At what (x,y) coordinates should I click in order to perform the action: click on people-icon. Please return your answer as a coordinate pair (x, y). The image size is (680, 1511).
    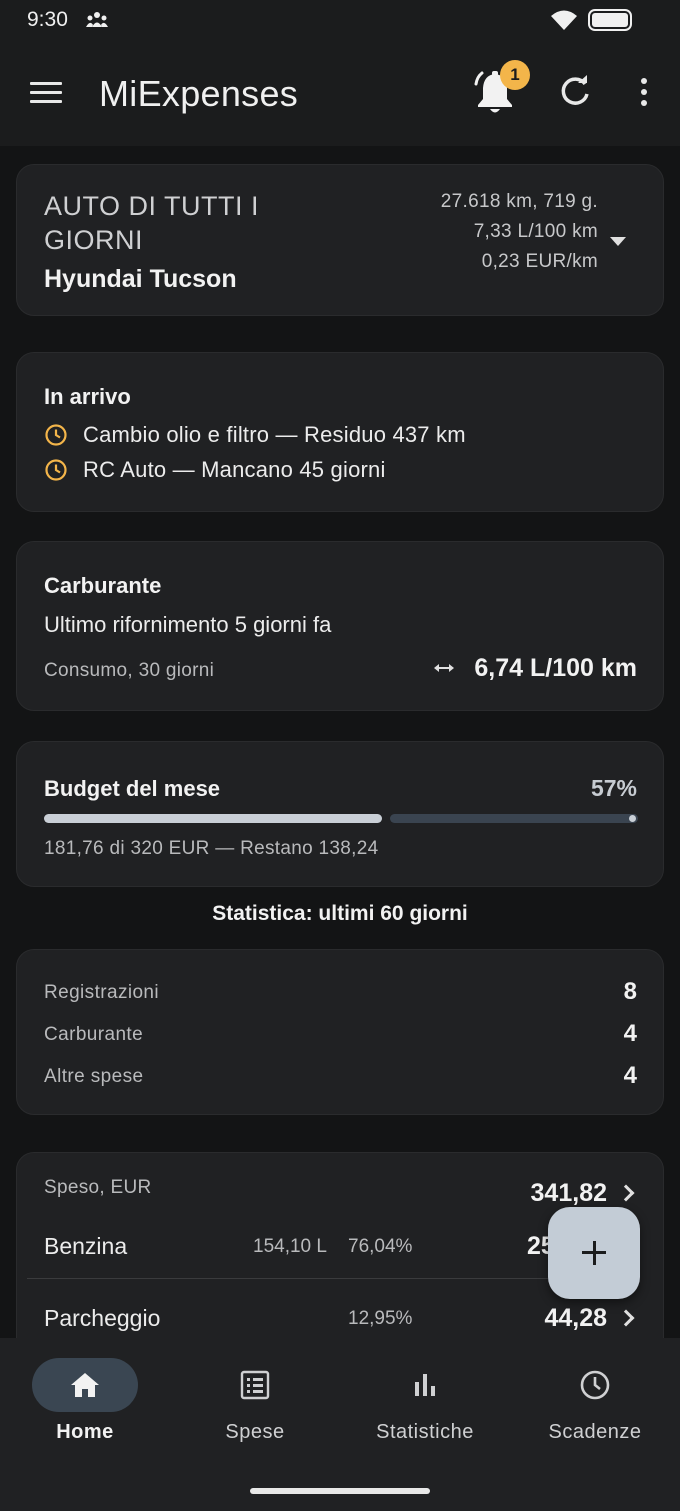
    Looking at the image, I should click on (97, 19).